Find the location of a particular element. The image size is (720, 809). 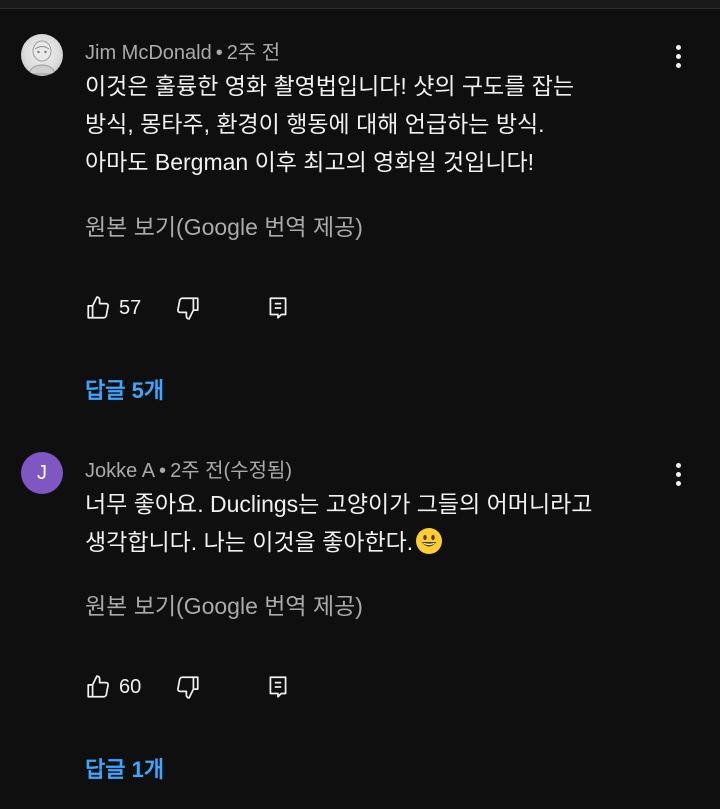

avatar-letter: J is located at coordinates (42, 472).